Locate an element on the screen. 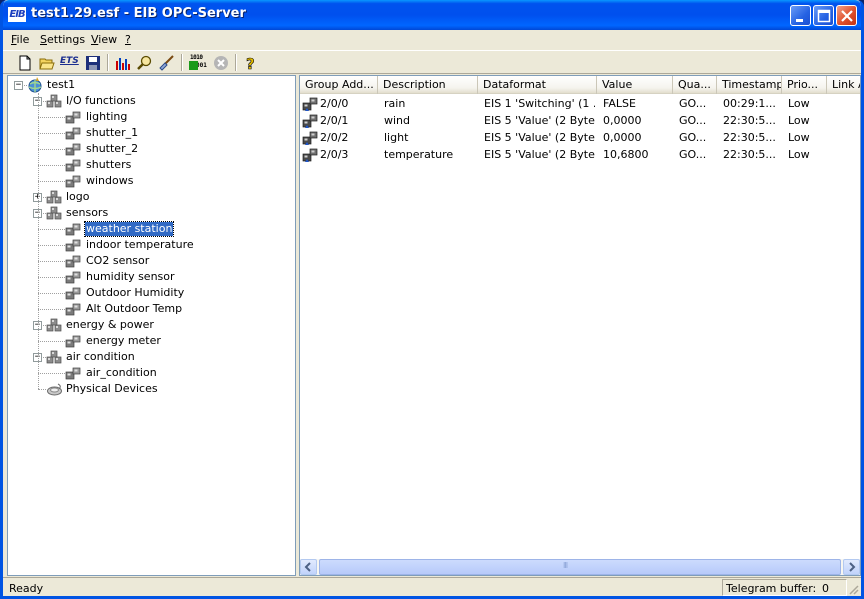 This screenshot has width=864, height=599. minimize-button is located at coordinates (800, 15).